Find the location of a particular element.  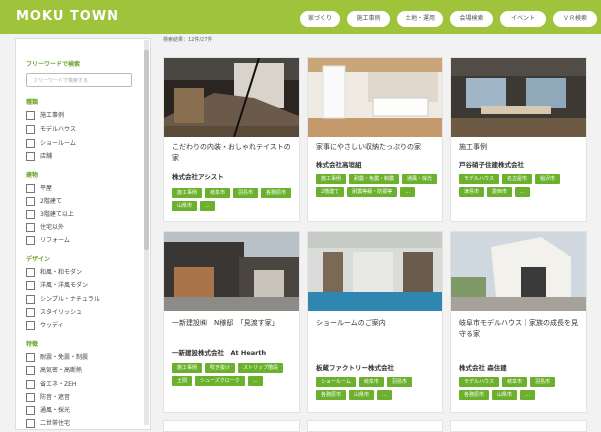

filter-checkbox: 高気密・高断熱 is located at coordinates (54, 370).